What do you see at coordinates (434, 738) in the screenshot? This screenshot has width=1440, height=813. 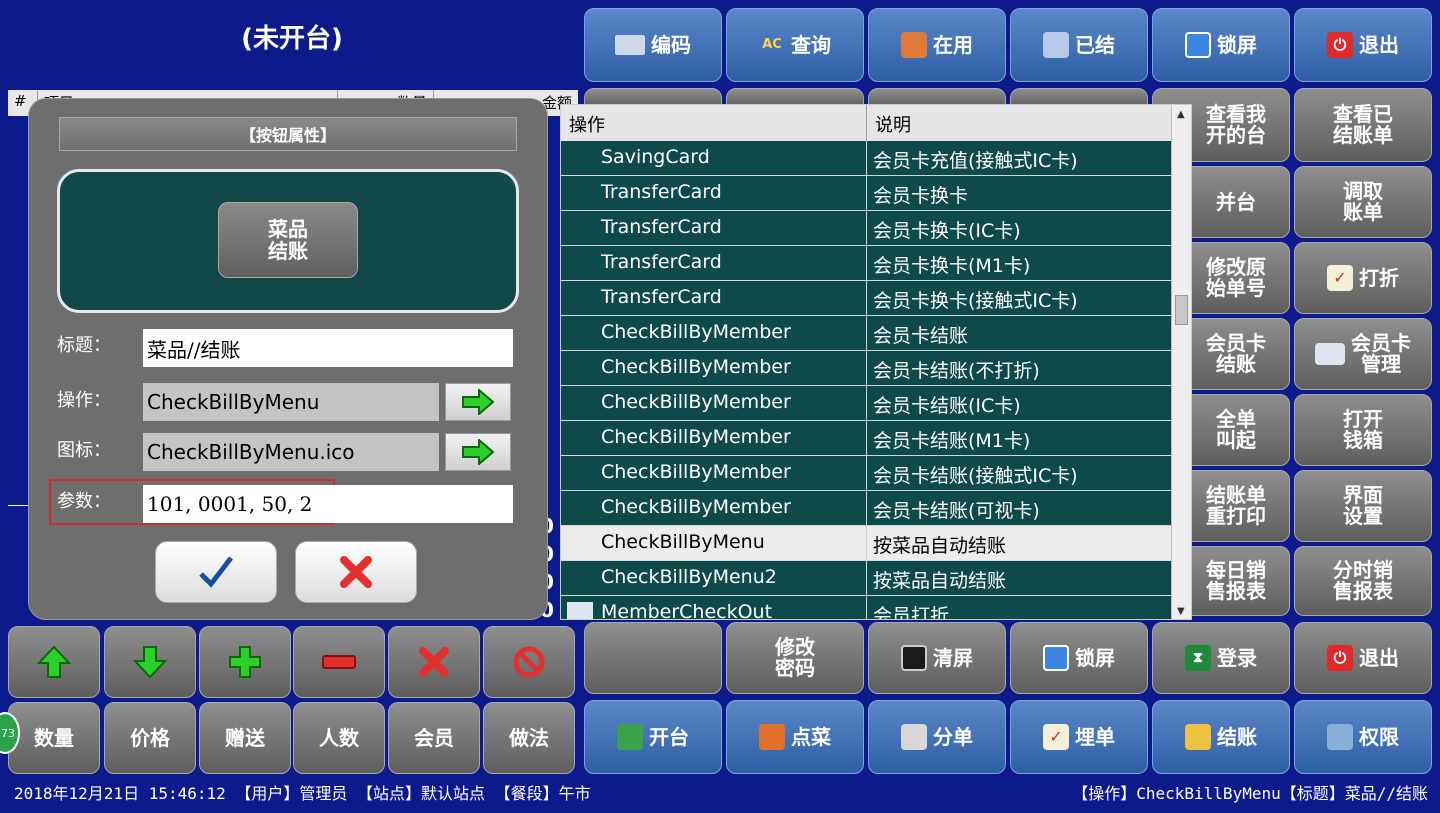 I see `member-button: 会员` at bounding box center [434, 738].